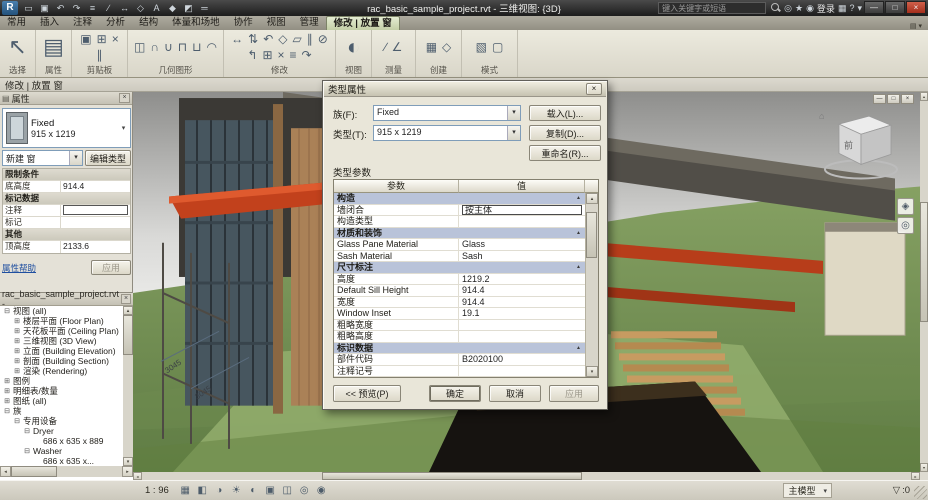 Image resolution: width=928 pixels, height=500 pixels. What do you see at coordinates (140, 8) in the screenshot?
I see `tag-icon: ◇` at bounding box center [140, 8].